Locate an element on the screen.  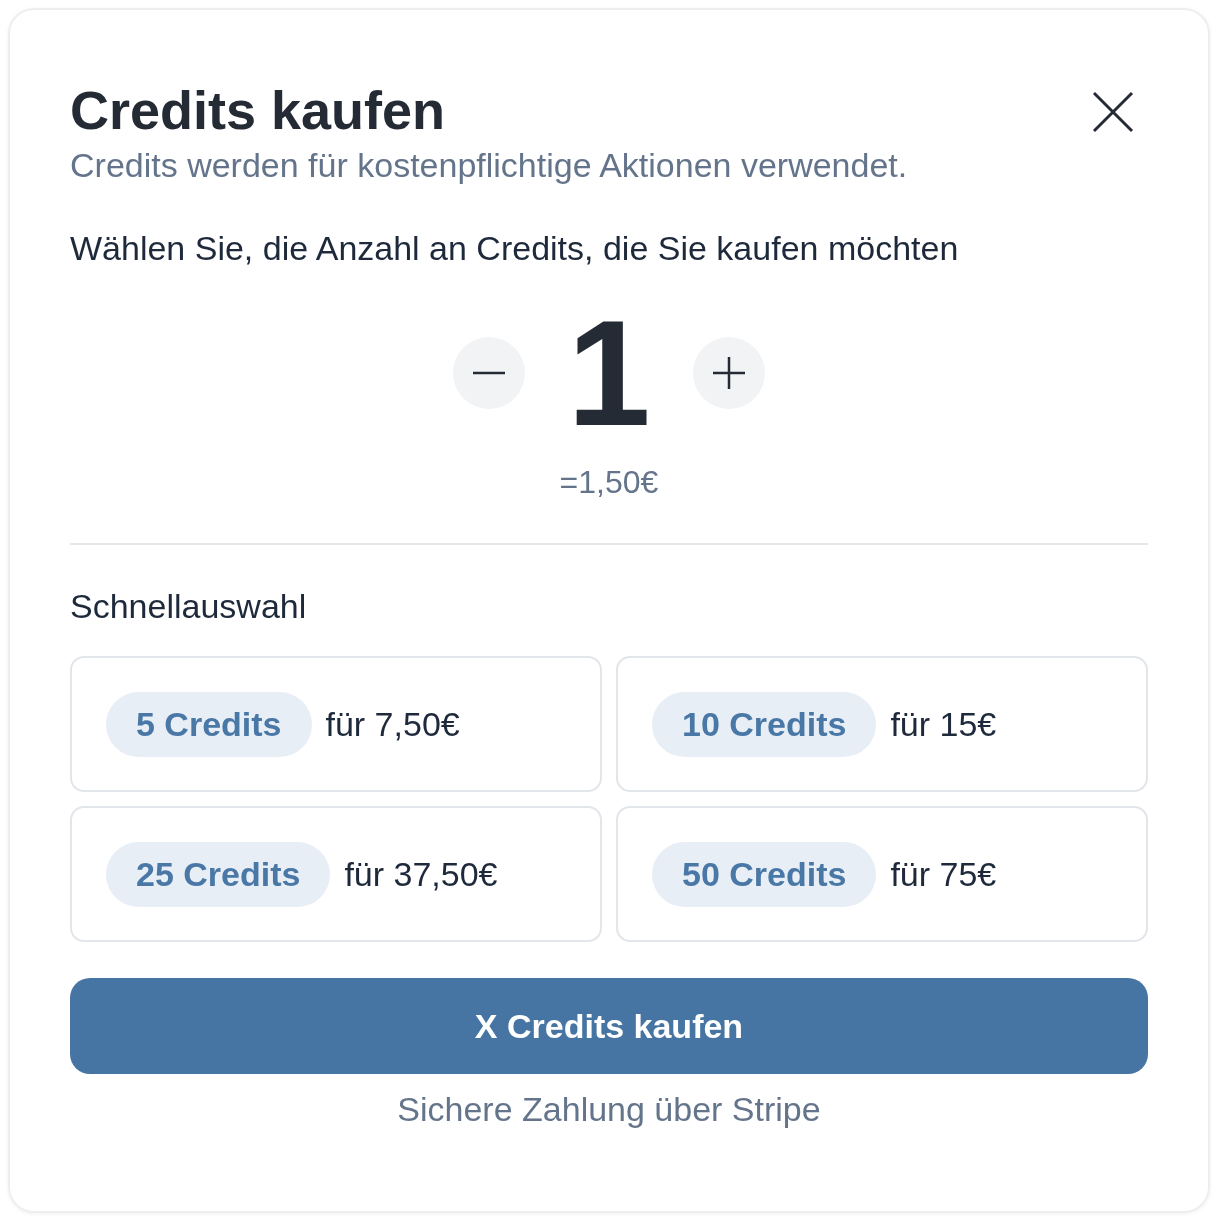
buy-credits-button: X Credits kaufen is located at coordinates (609, 1026).